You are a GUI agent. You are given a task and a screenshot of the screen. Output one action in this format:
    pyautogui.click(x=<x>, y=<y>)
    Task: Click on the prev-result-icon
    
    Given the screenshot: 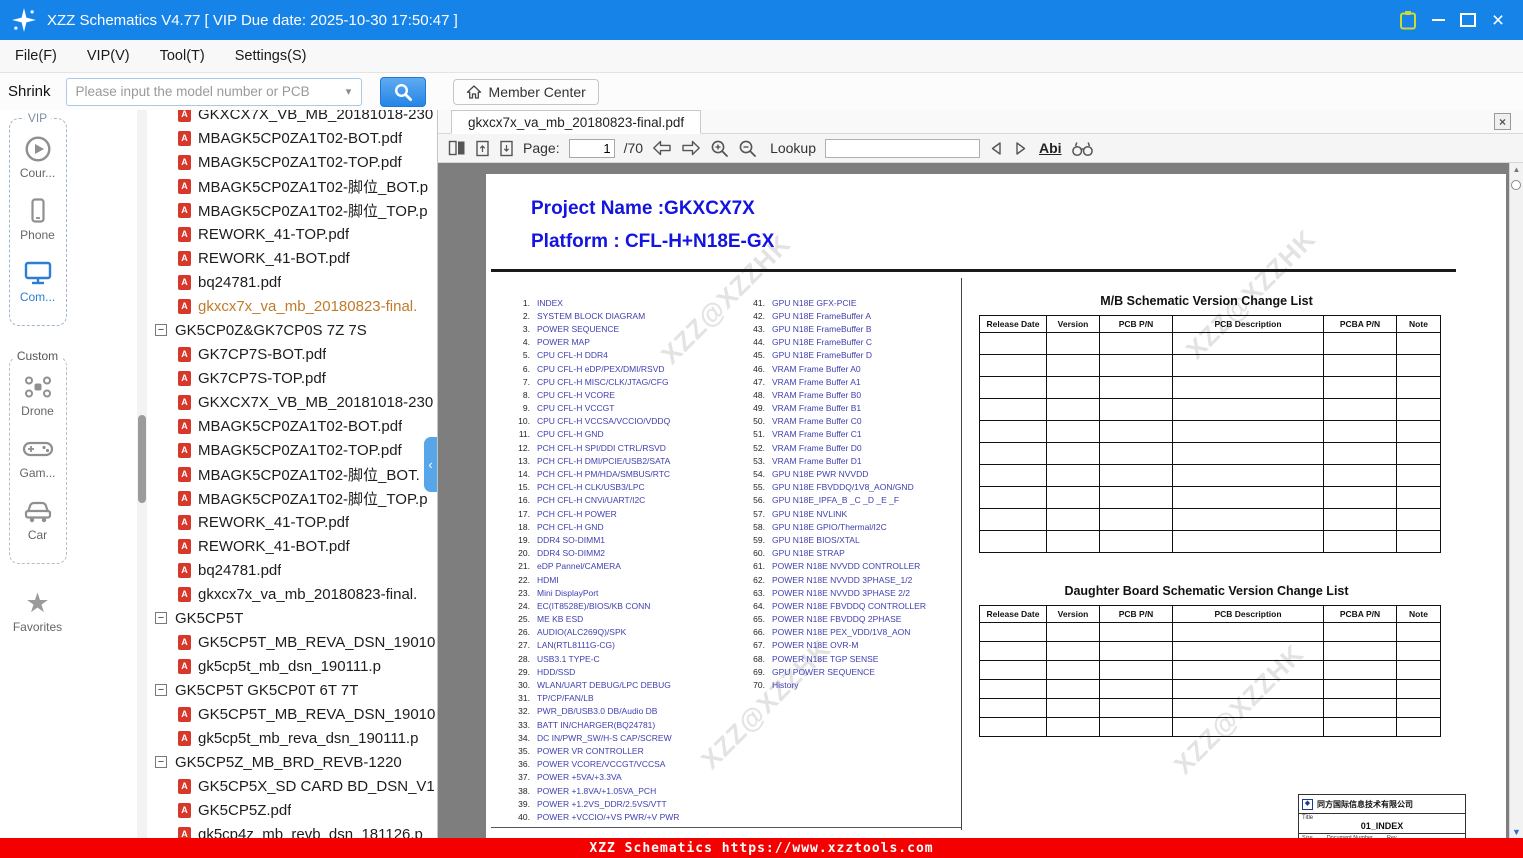 What is the action you would take?
    pyautogui.click(x=996, y=148)
    